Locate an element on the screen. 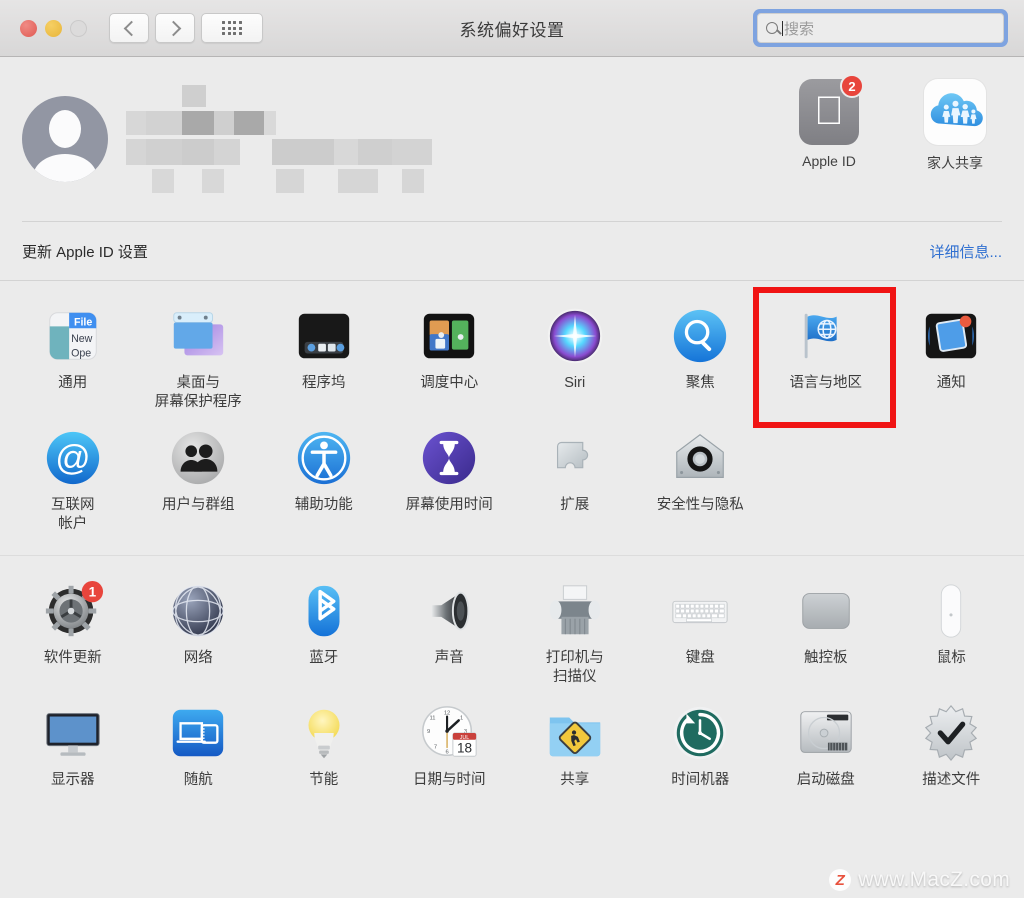 This screenshot has width=1024, height=898. family-sharing-cloud-icon is located at coordinates (955, 112).